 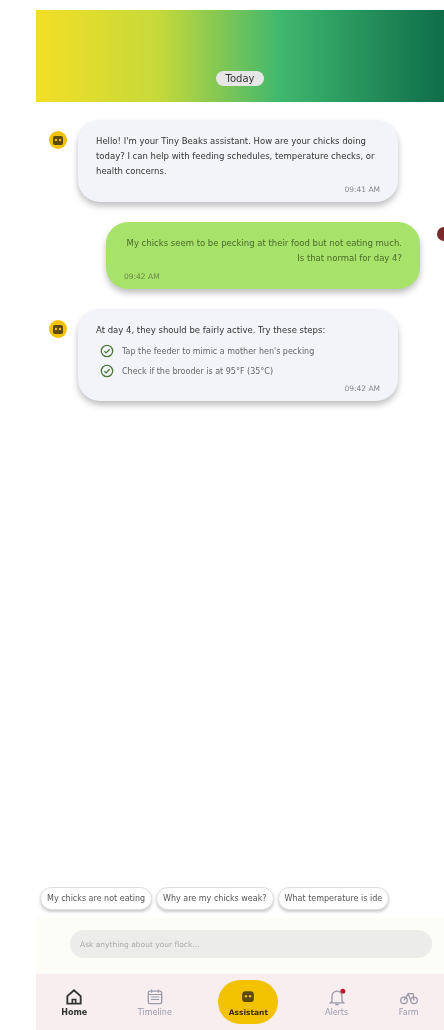 What do you see at coordinates (236, 156) in the screenshot?
I see `message-text: Hello! I'm your Tiny Beaks assistant. How are your chicks doing today? I can help with feeding schedules, temperature checks, or health concerns.` at bounding box center [236, 156].